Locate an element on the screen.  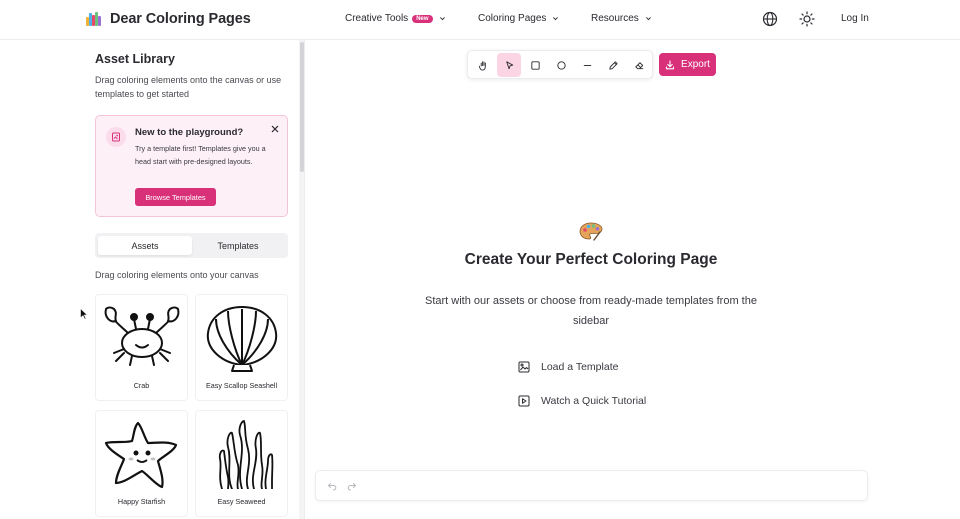
sun-icon is located at coordinates (807, 19).